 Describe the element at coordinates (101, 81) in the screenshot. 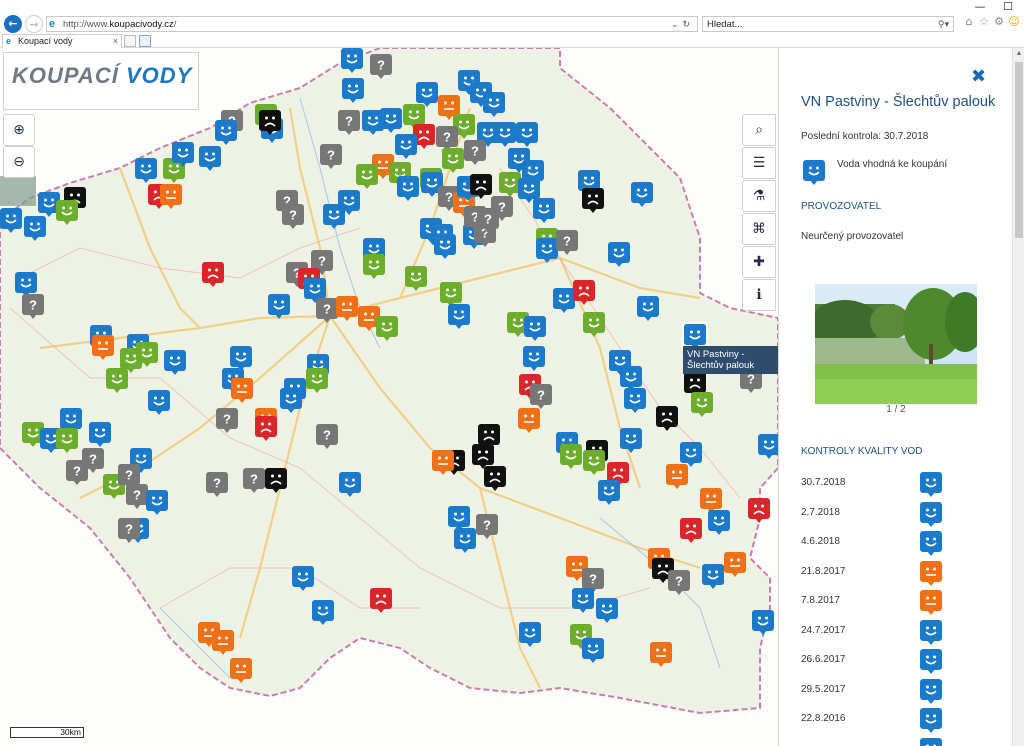

I see `koupaci-vody-logo: KOUPACÍ VODY` at that location.